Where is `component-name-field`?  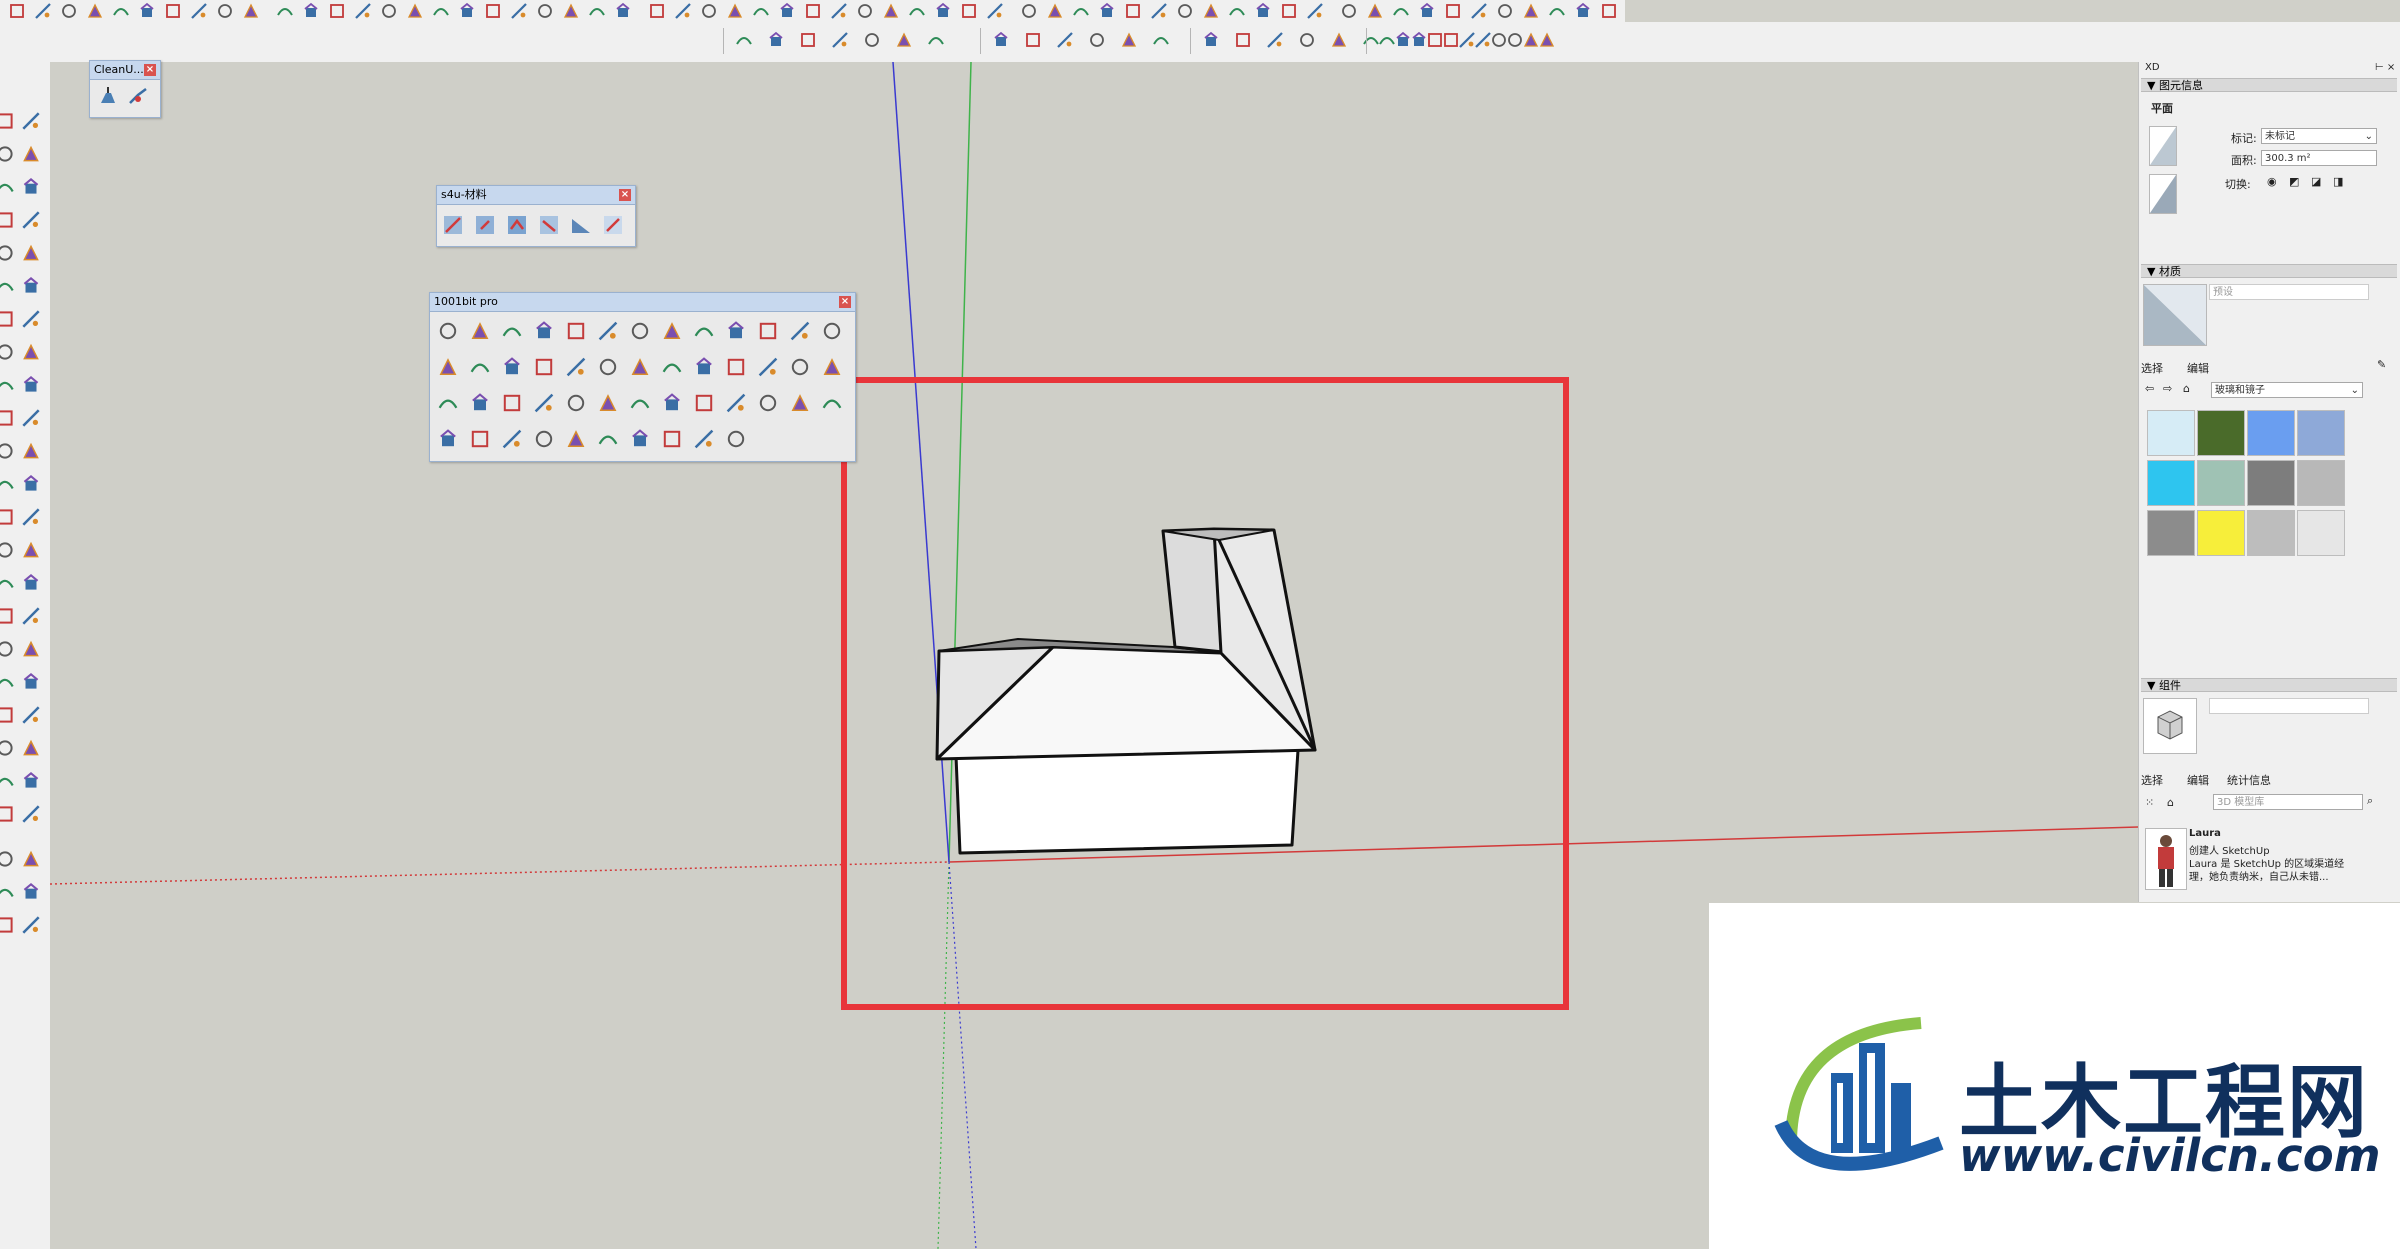 component-name-field is located at coordinates (2289, 706).